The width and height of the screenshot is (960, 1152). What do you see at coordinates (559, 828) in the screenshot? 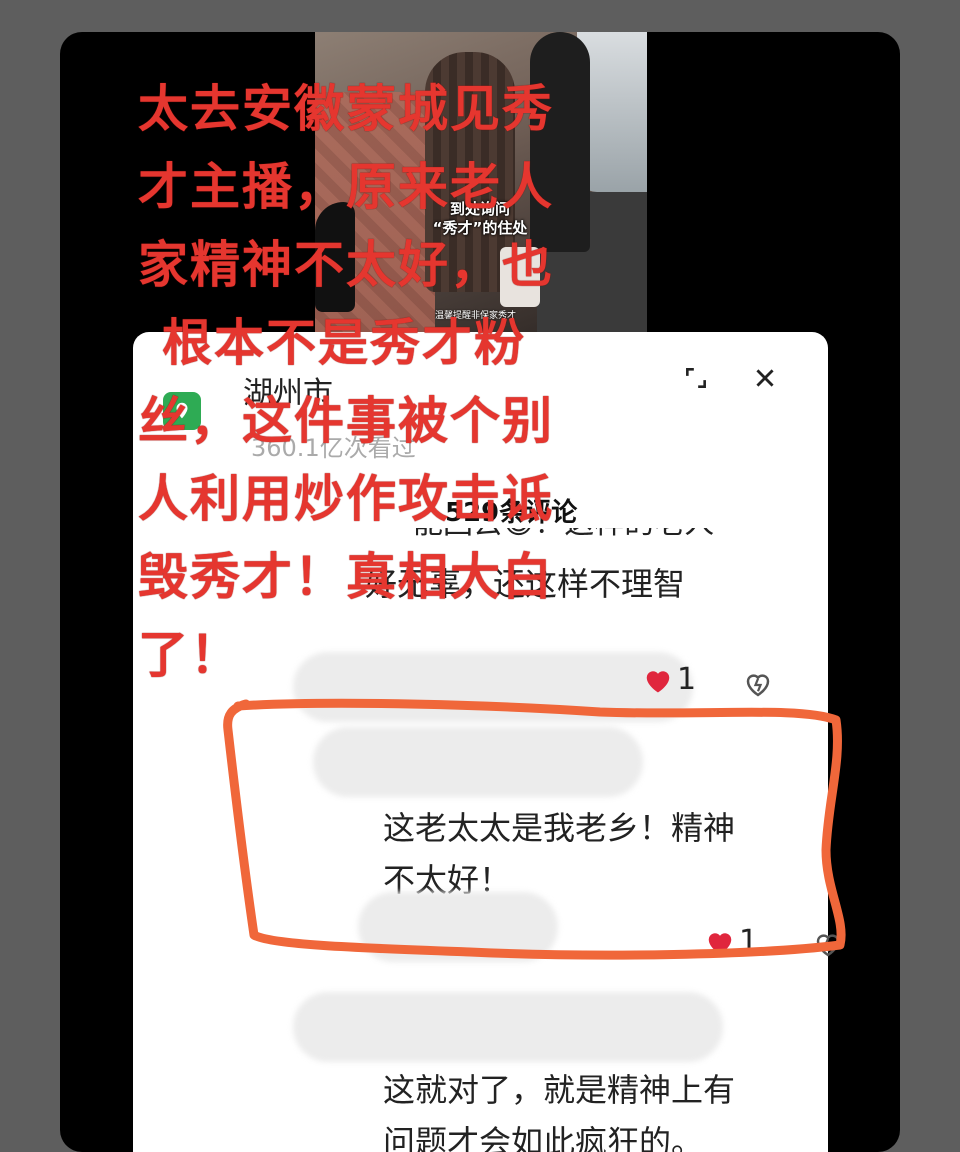
I see `comment-line: 这老太太是我老乡！精神` at bounding box center [559, 828].